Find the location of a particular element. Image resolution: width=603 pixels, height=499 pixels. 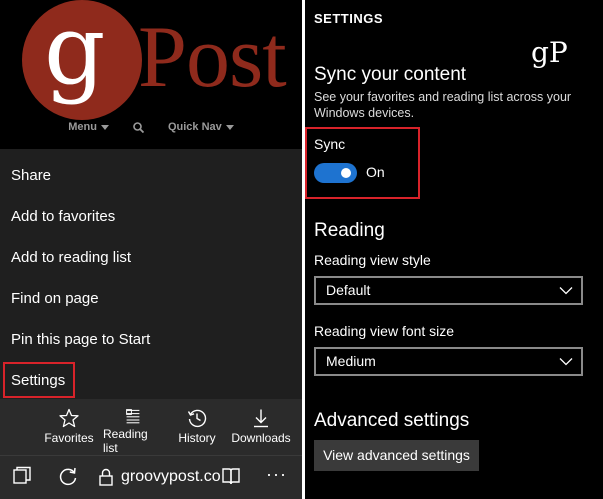

reading-view-style-select: Default is located at coordinates (448, 290).